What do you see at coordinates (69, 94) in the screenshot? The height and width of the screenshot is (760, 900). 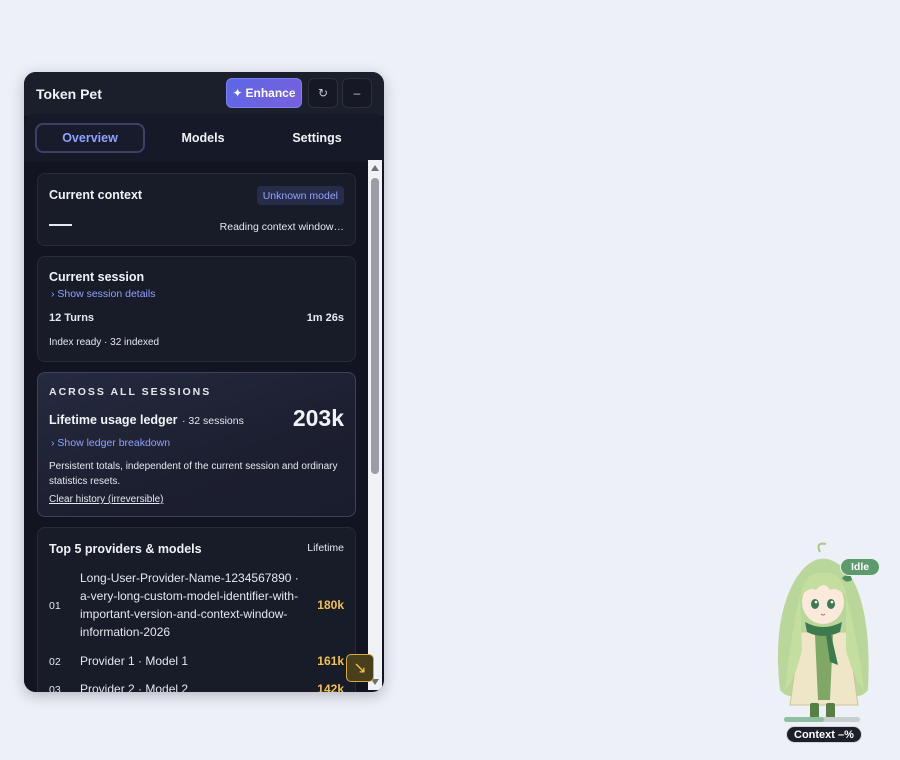 I see `app-title: Token Pet` at bounding box center [69, 94].